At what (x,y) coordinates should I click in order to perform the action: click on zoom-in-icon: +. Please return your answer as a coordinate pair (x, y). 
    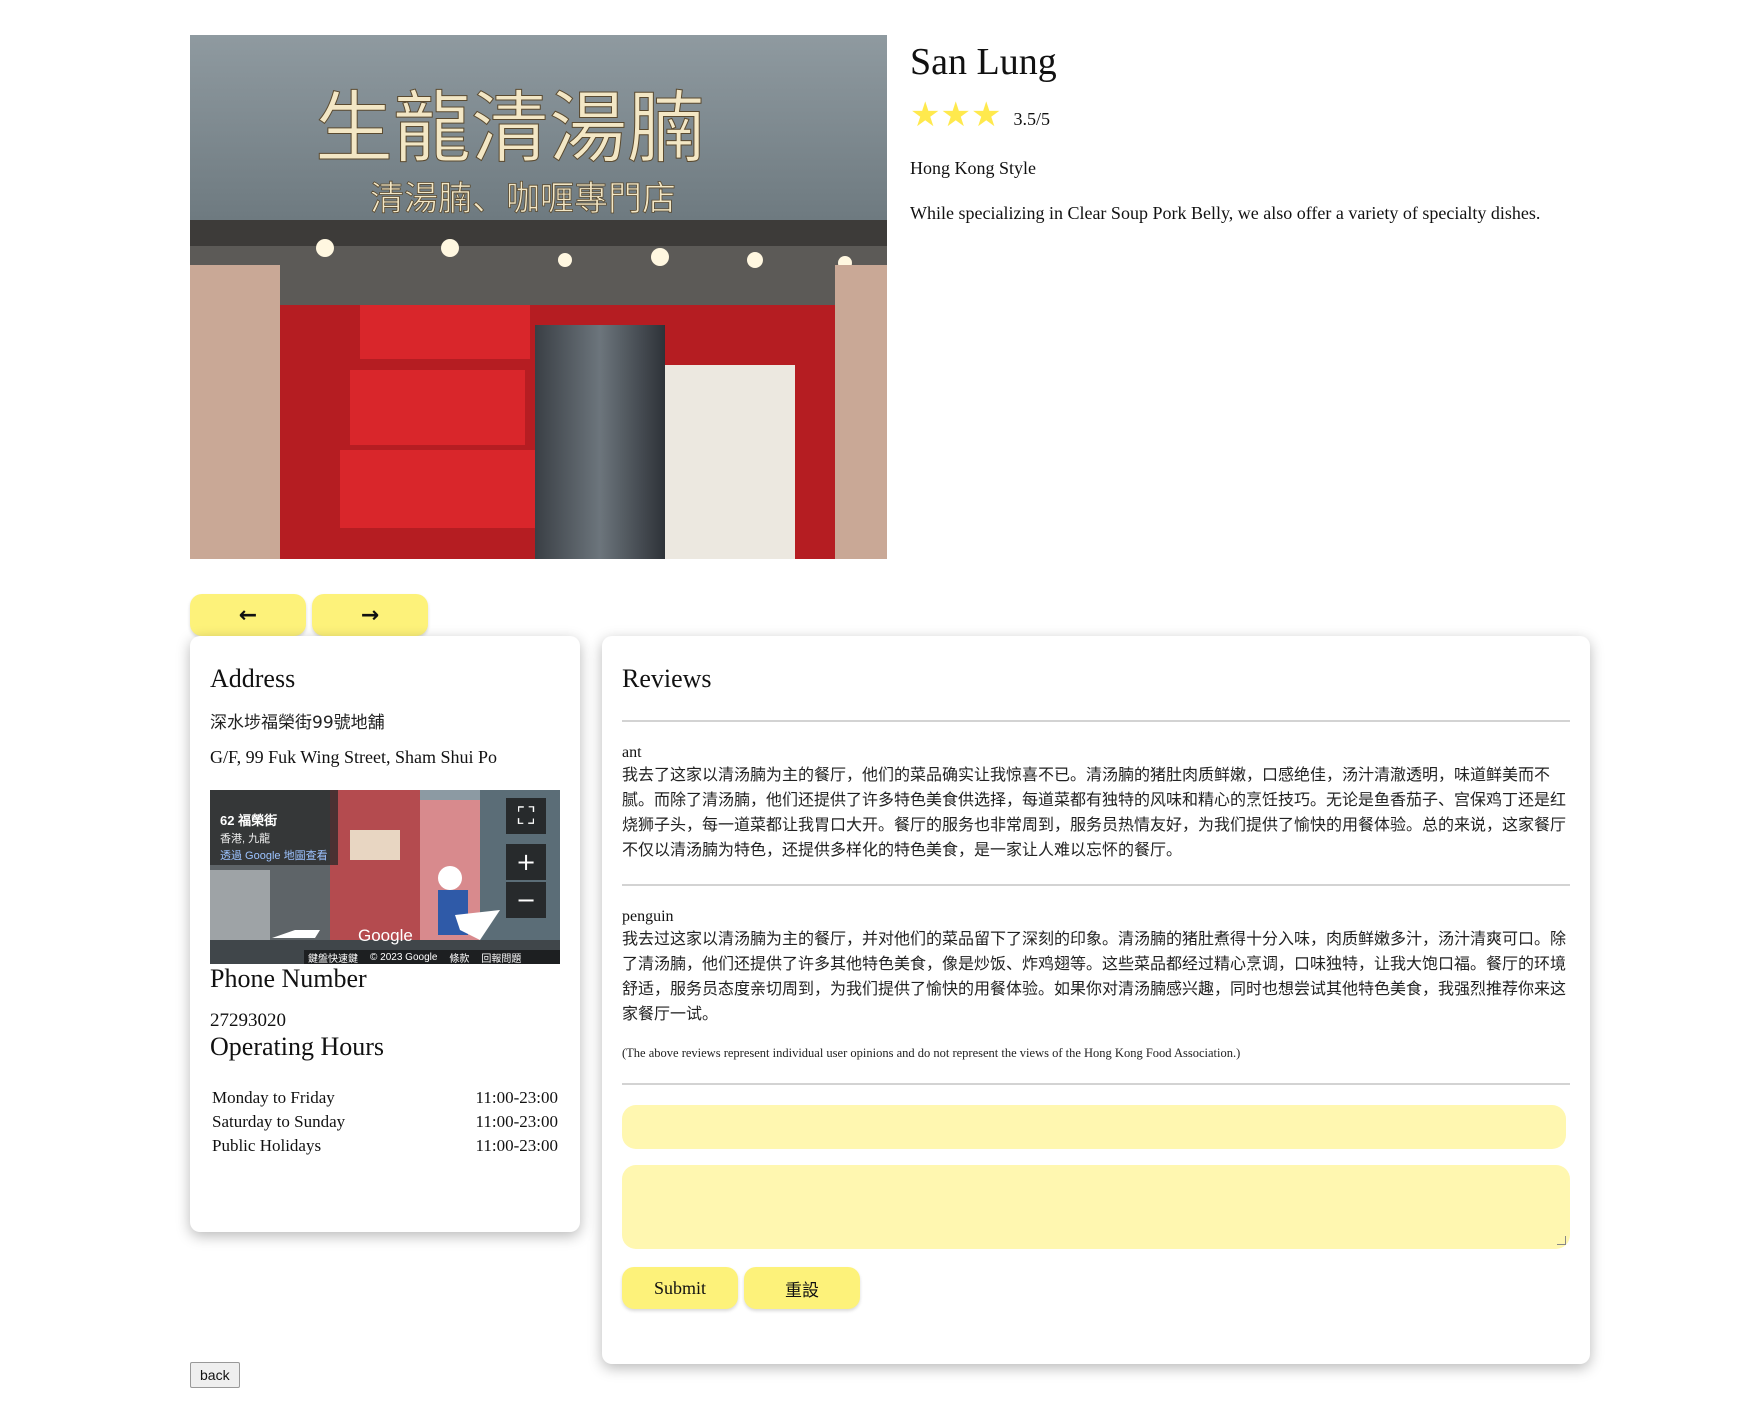
    Looking at the image, I should click on (526, 862).